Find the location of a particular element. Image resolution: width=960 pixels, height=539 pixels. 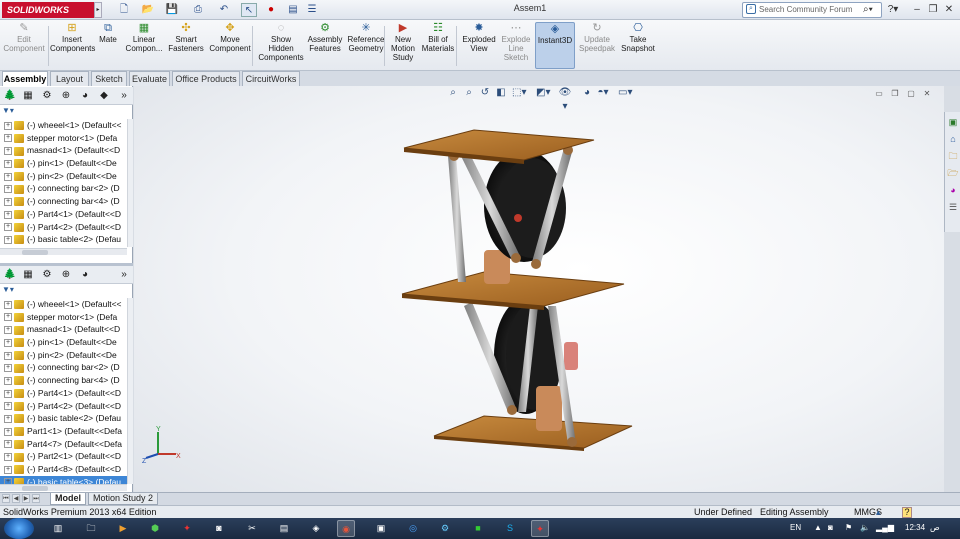

tool-button-5: ✣ Smart Fasteners is located at coordinates (186, 45).